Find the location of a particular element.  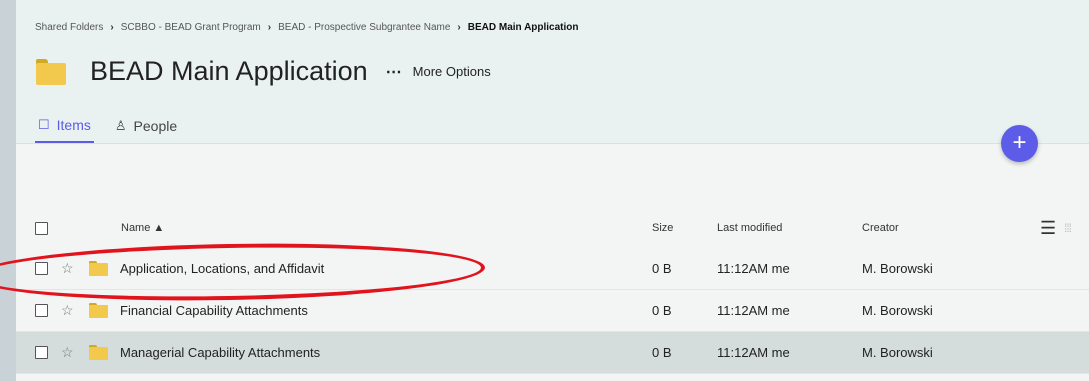

row-name: Managerial Capability Attachments is located at coordinates (220, 352).